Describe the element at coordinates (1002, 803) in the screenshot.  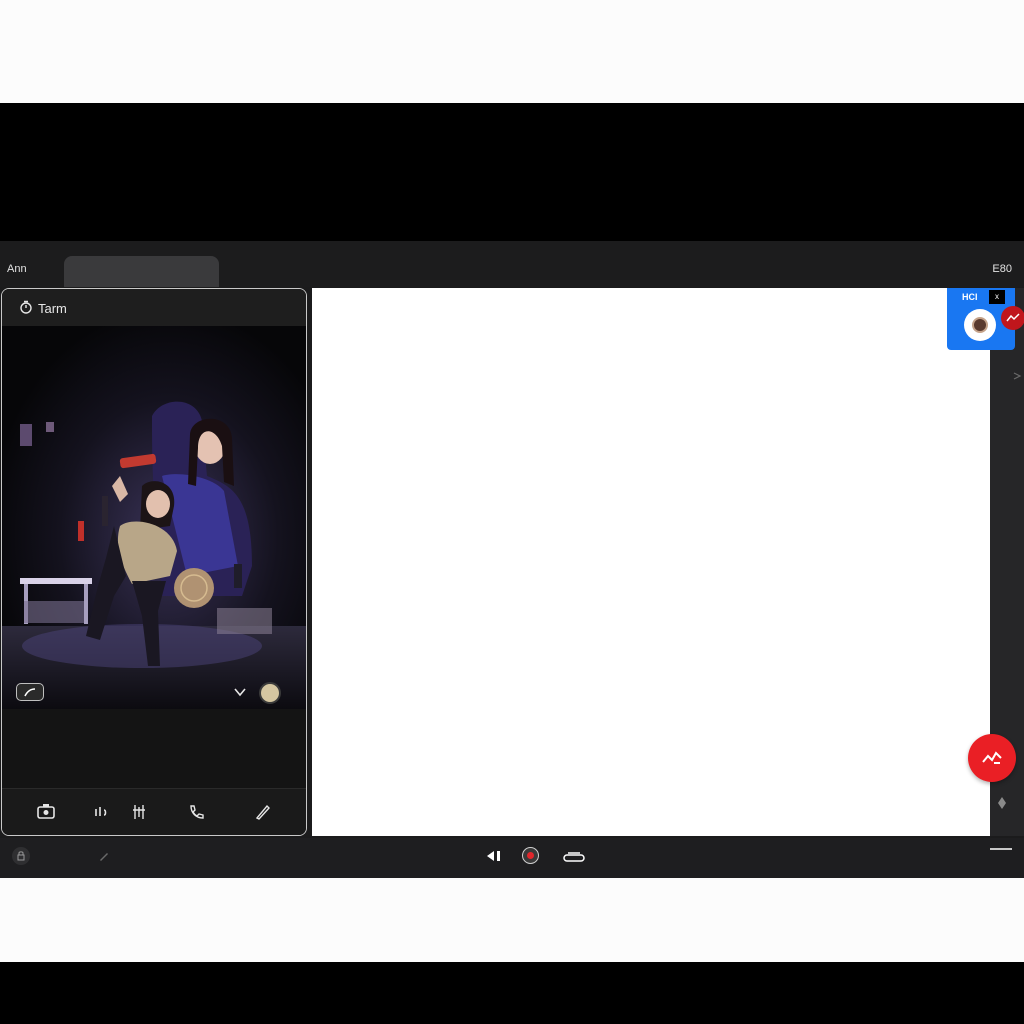
I see `scroll-handle-icon` at that location.